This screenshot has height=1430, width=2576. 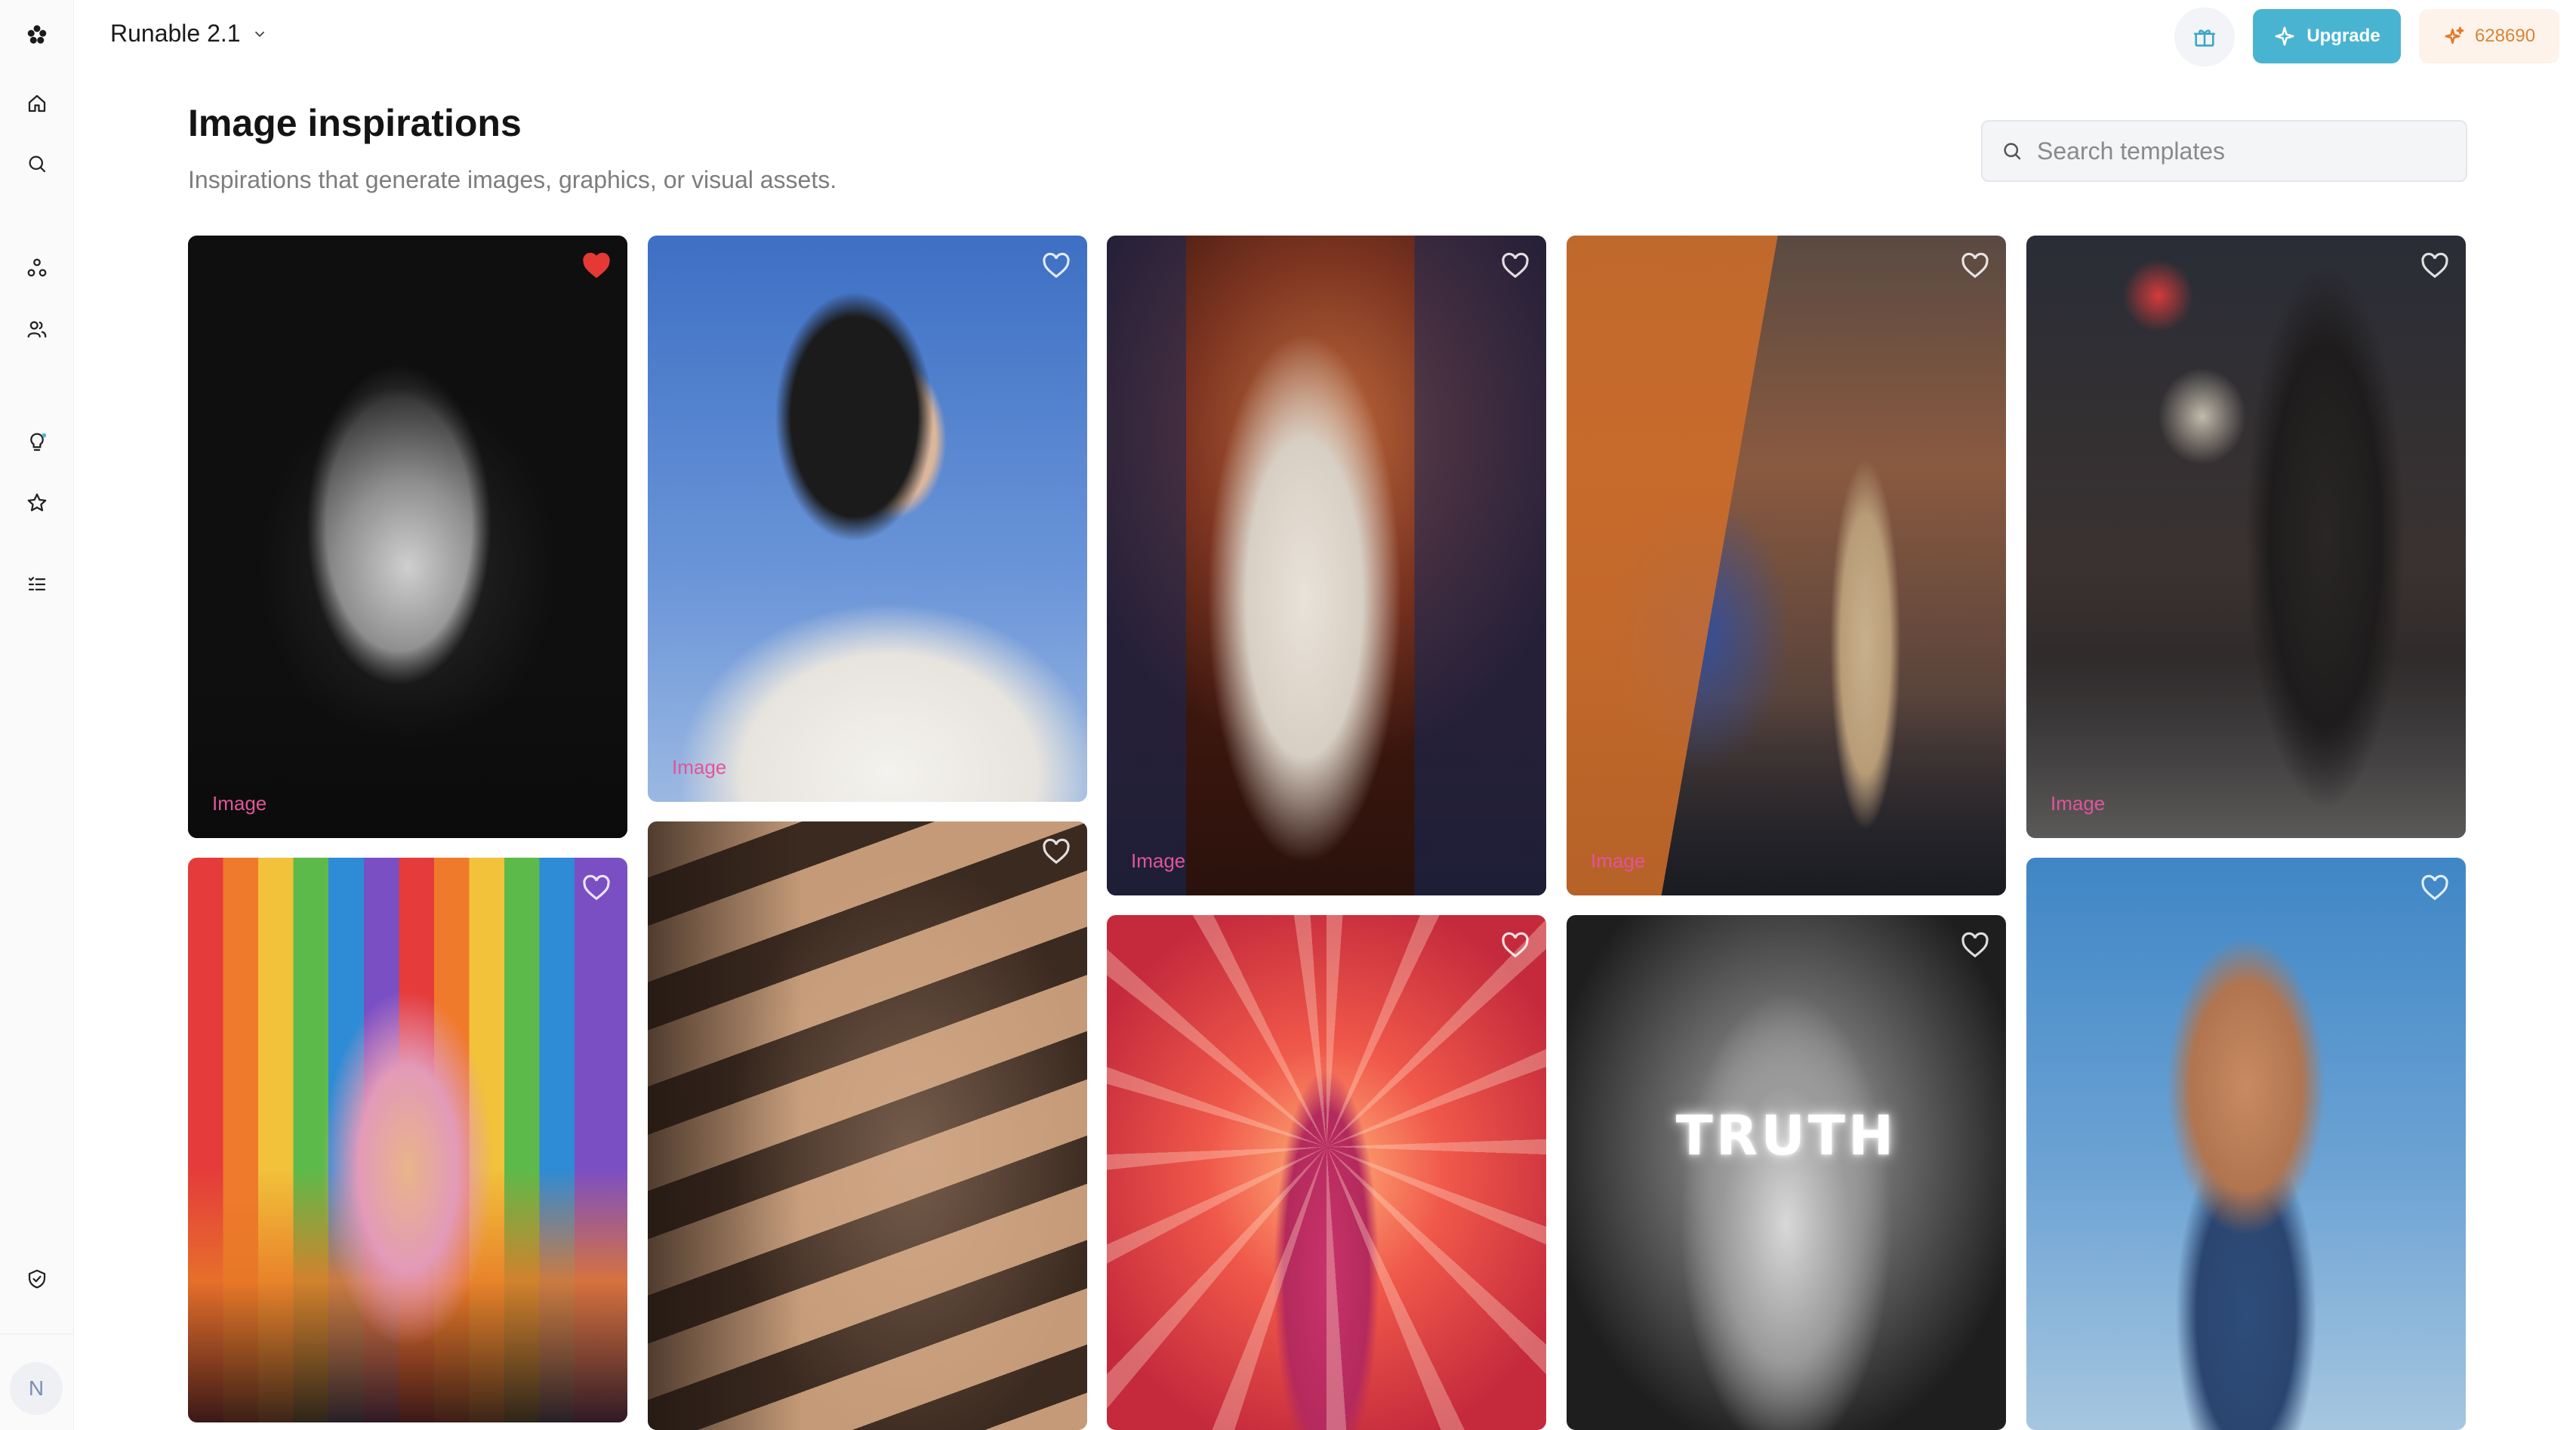 I want to click on logo-icon, so click(x=37, y=34).